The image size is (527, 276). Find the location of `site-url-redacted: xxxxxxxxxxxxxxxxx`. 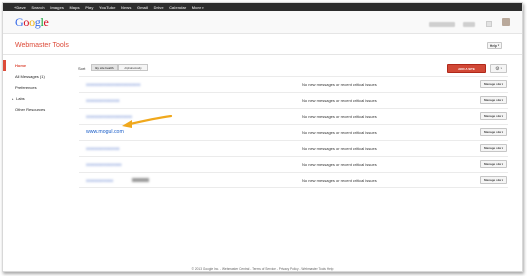

site-url-redacted: xxxxxxxxxxxxxxxxx is located at coordinates (104, 164).